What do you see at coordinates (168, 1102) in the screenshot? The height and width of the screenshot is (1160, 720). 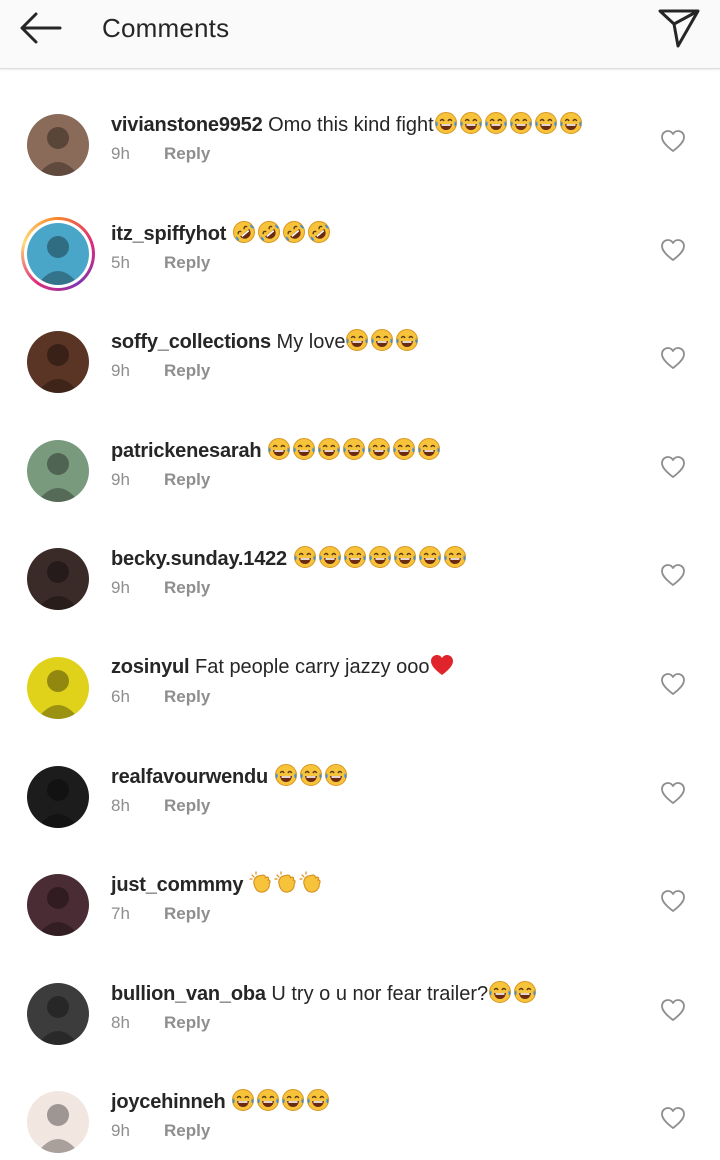 I see `comment-username: joycehinneh` at bounding box center [168, 1102].